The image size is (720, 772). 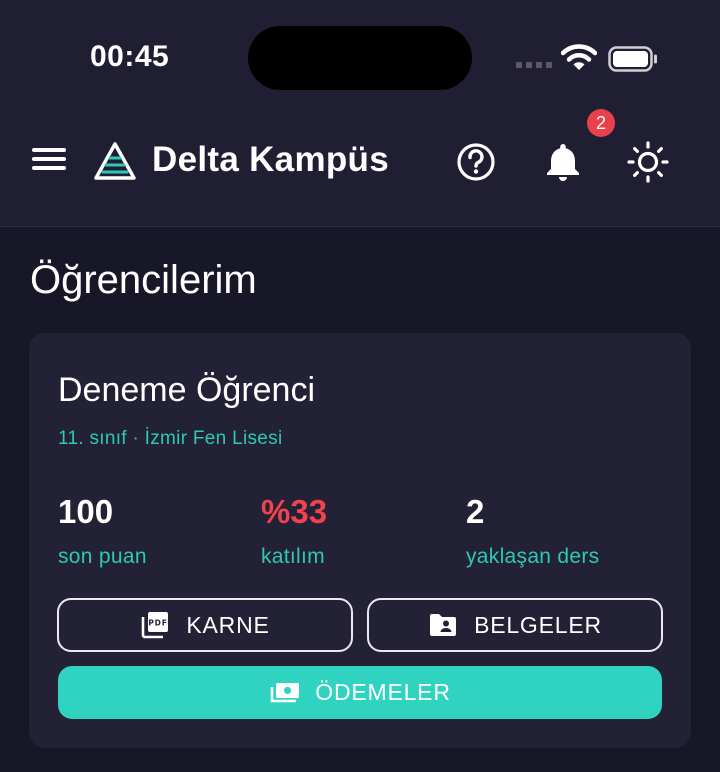 What do you see at coordinates (294, 531) in the screenshot?
I see `stat-attendance: %33 katılım` at bounding box center [294, 531].